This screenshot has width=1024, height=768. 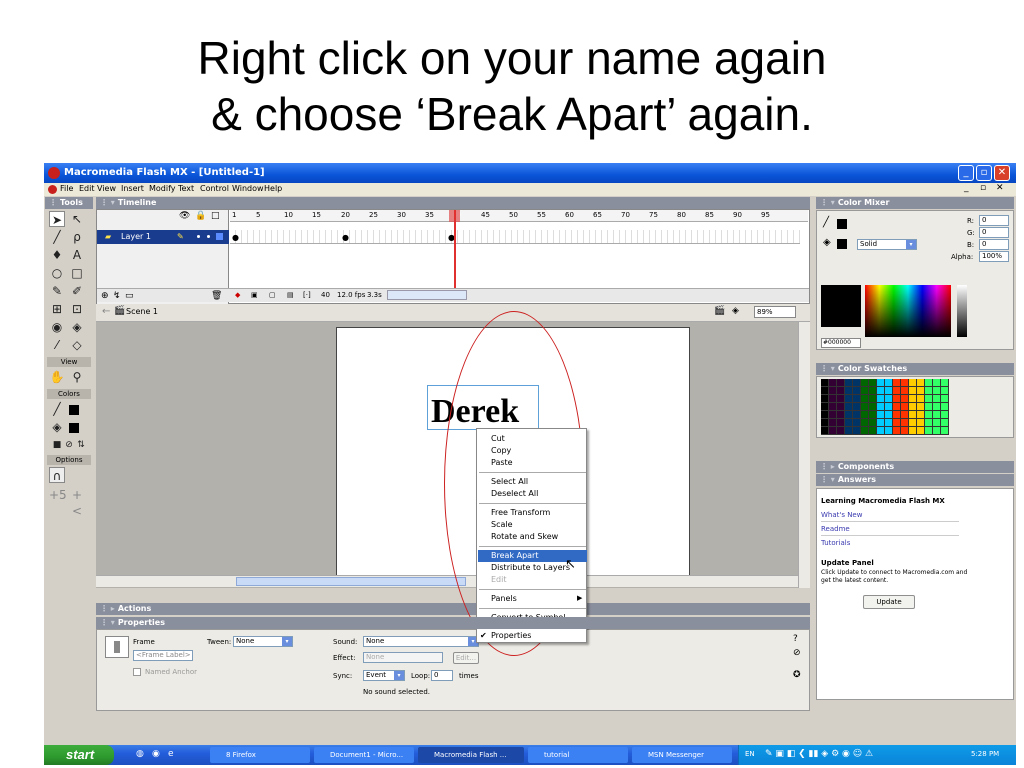 What do you see at coordinates (889, 602) in the screenshot?
I see `update-button: Update` at bounding box center [889, 602].